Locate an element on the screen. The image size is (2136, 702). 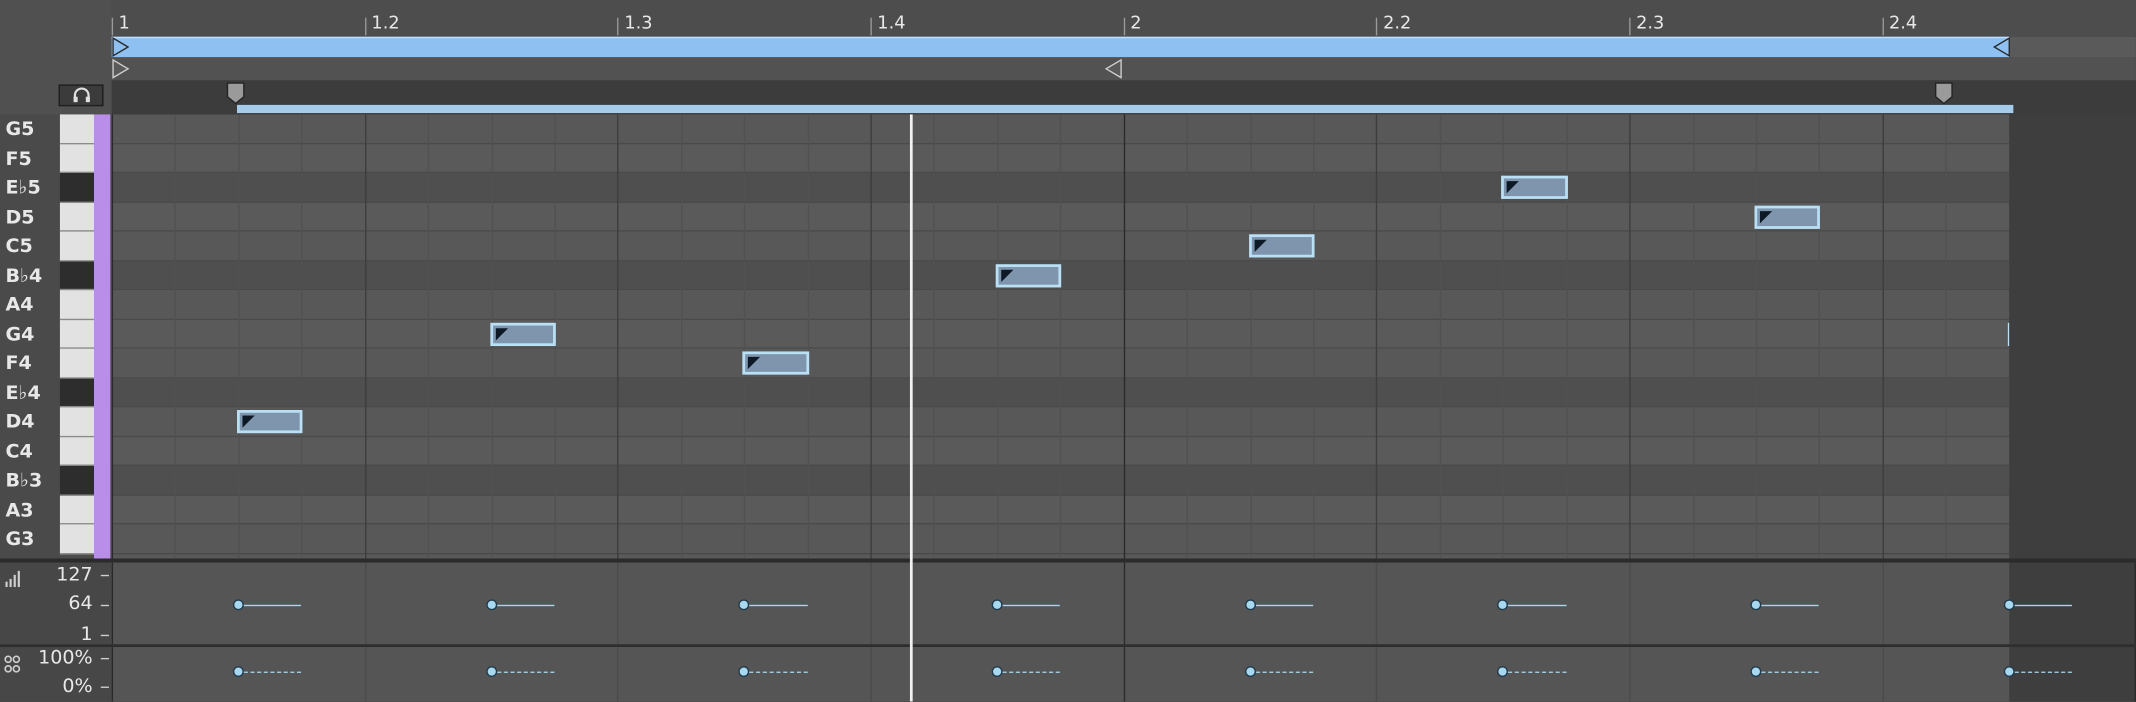
follow-button is located at coordinates (81, 95).